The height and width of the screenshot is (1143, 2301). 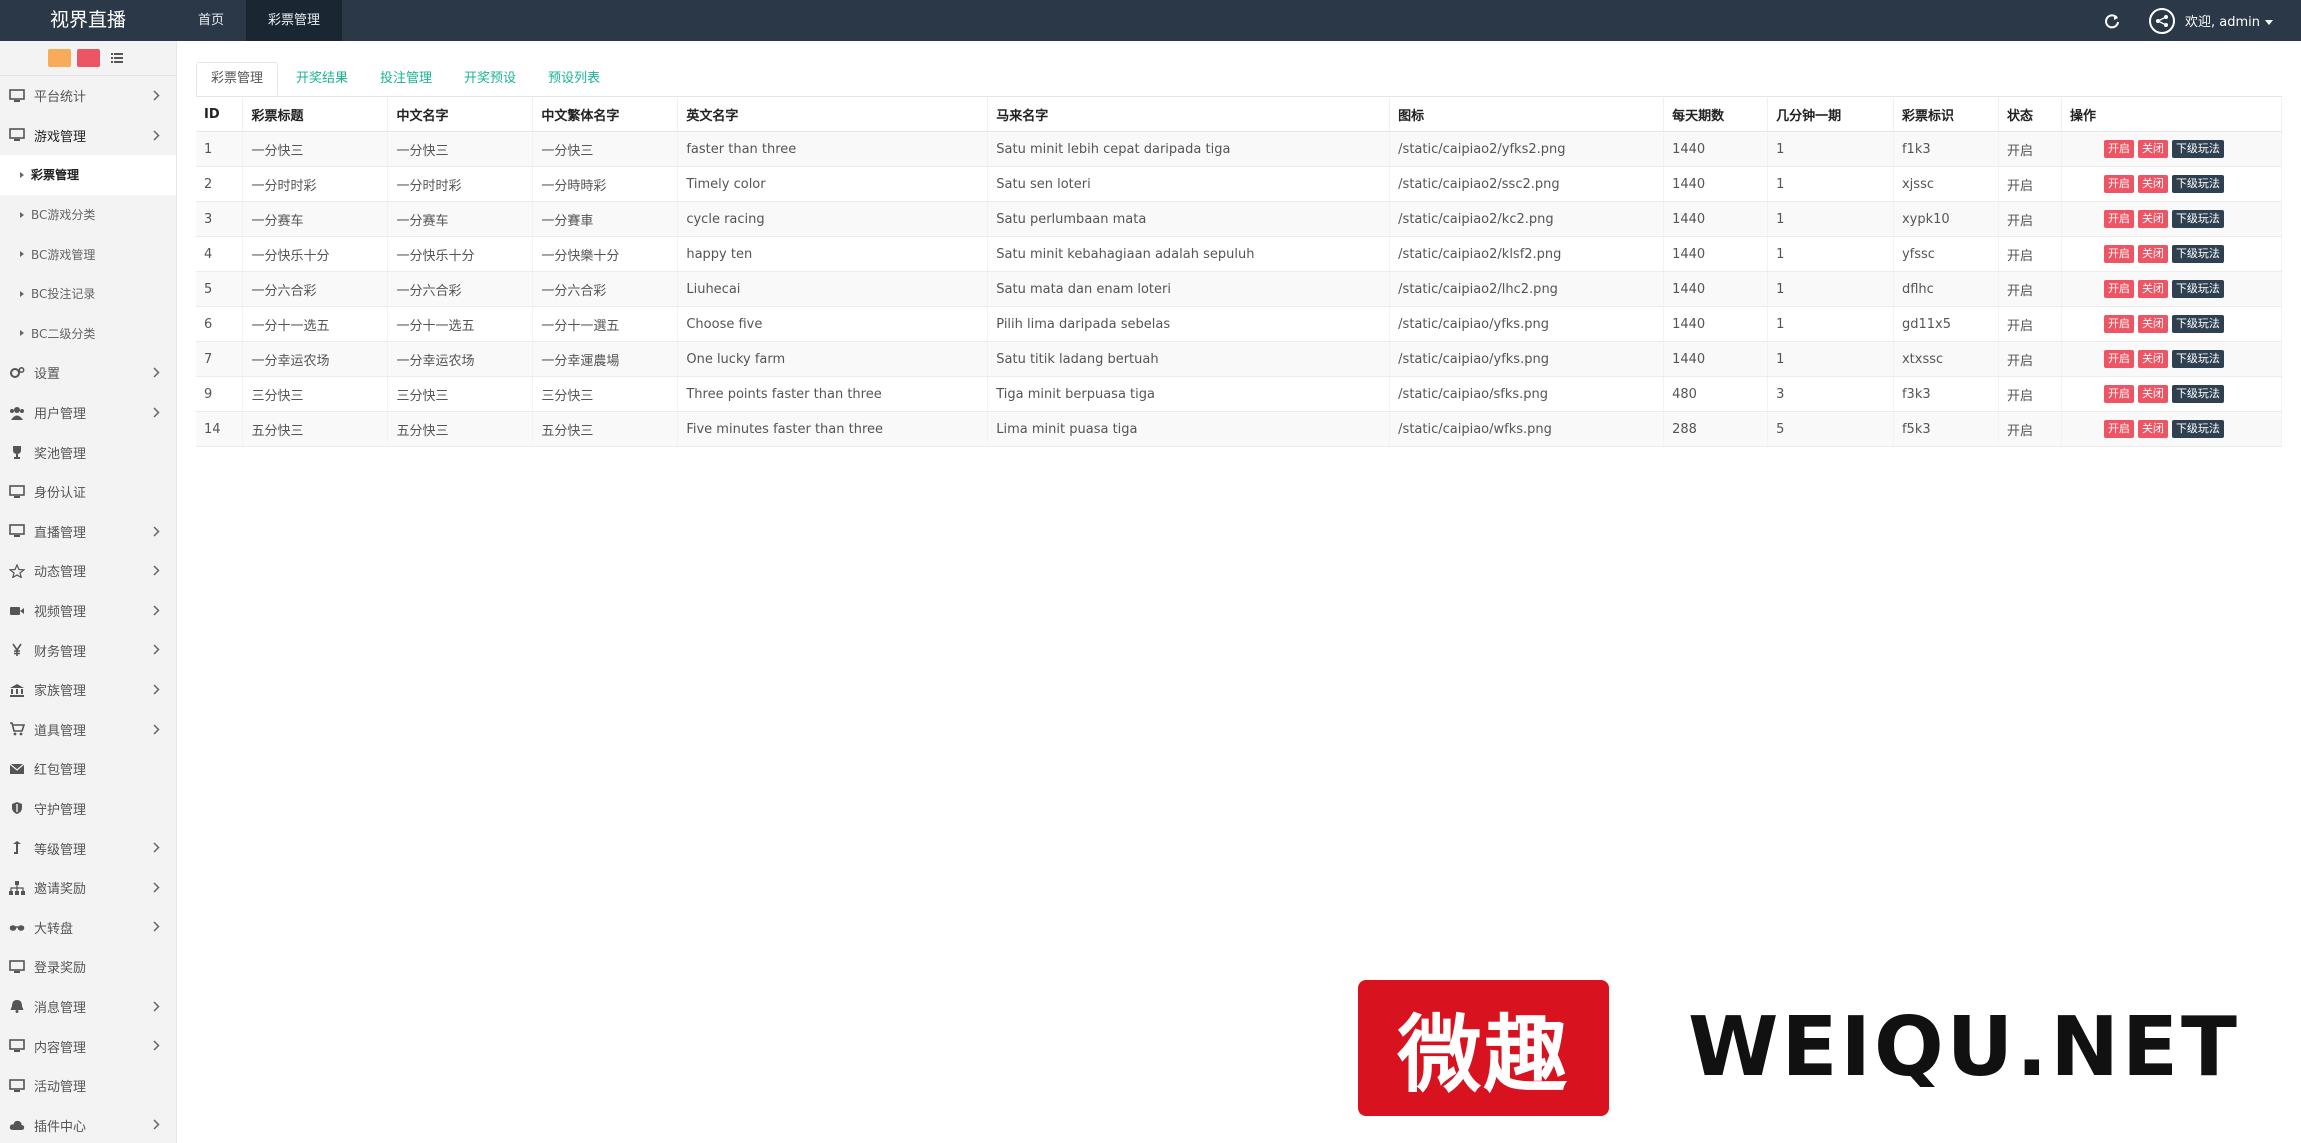 I want to click on list-icon, so click(x=117, y=58).